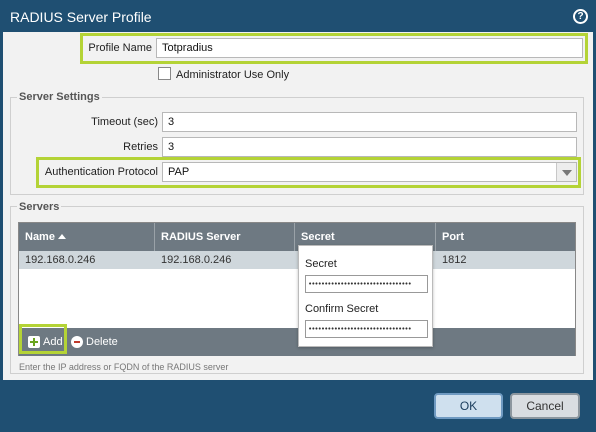 Image resolution: width=596 pixels, height=432 pixels. Describe the element at coordinates (298, 406) in the screenshot. I see `dialog-footer` at that location.